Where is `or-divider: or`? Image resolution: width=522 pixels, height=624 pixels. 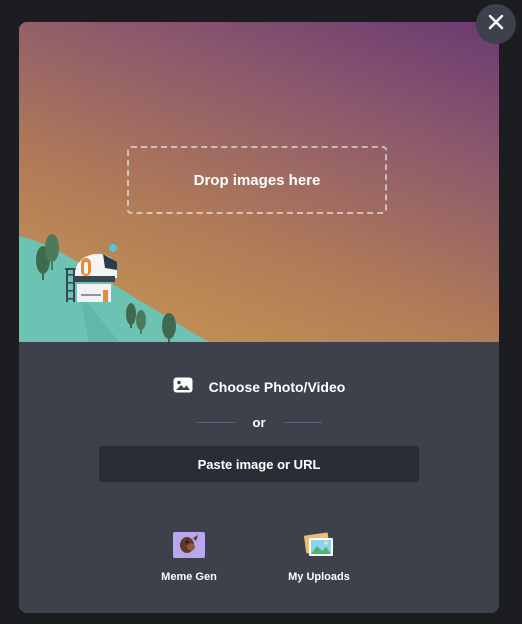 or-divider: or is located at coordinates (259, 422).